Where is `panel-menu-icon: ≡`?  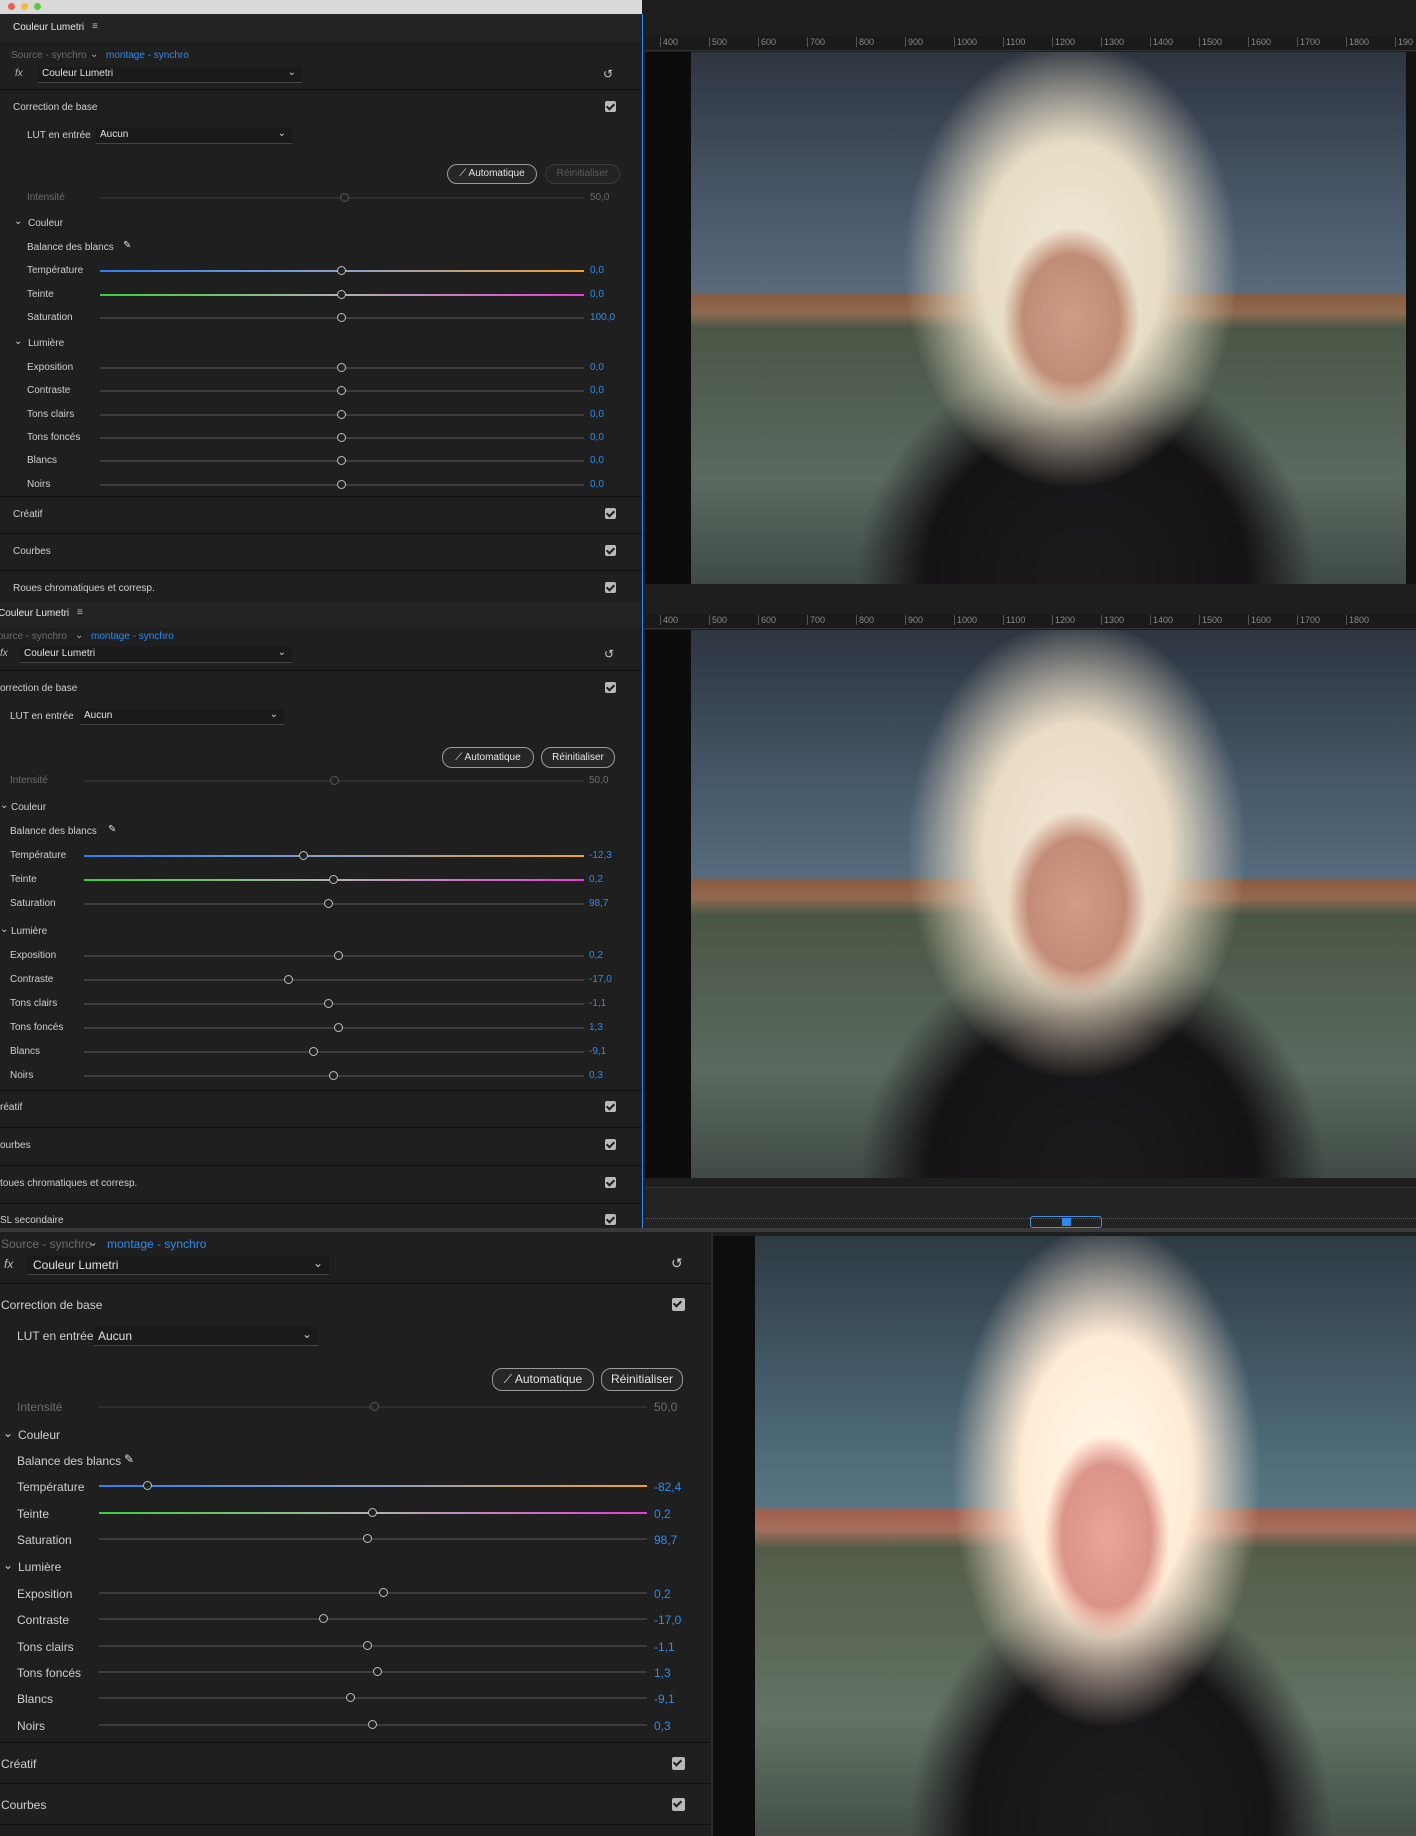
panel-menu-icon: ≡ is located at coordinates (95, 26).